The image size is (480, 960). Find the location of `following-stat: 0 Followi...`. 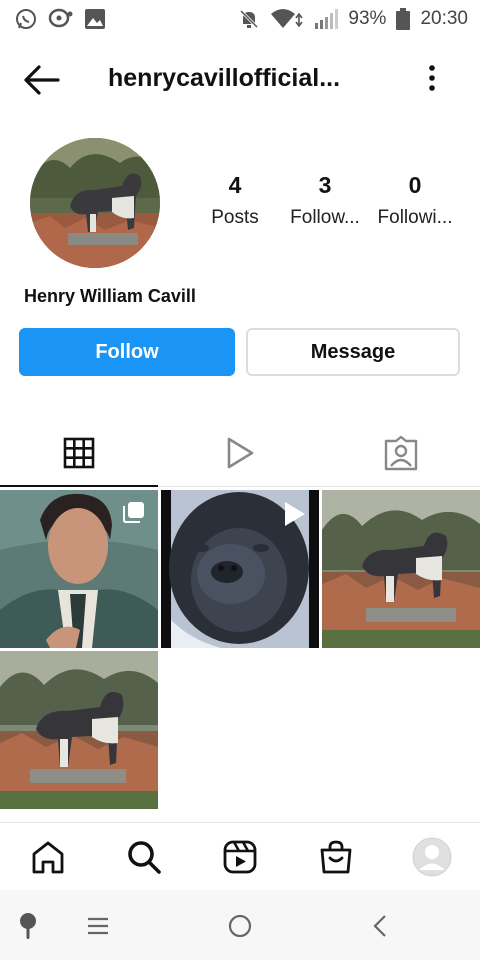

following-stat: 0 Followi... is located at coordinates (415, 207).